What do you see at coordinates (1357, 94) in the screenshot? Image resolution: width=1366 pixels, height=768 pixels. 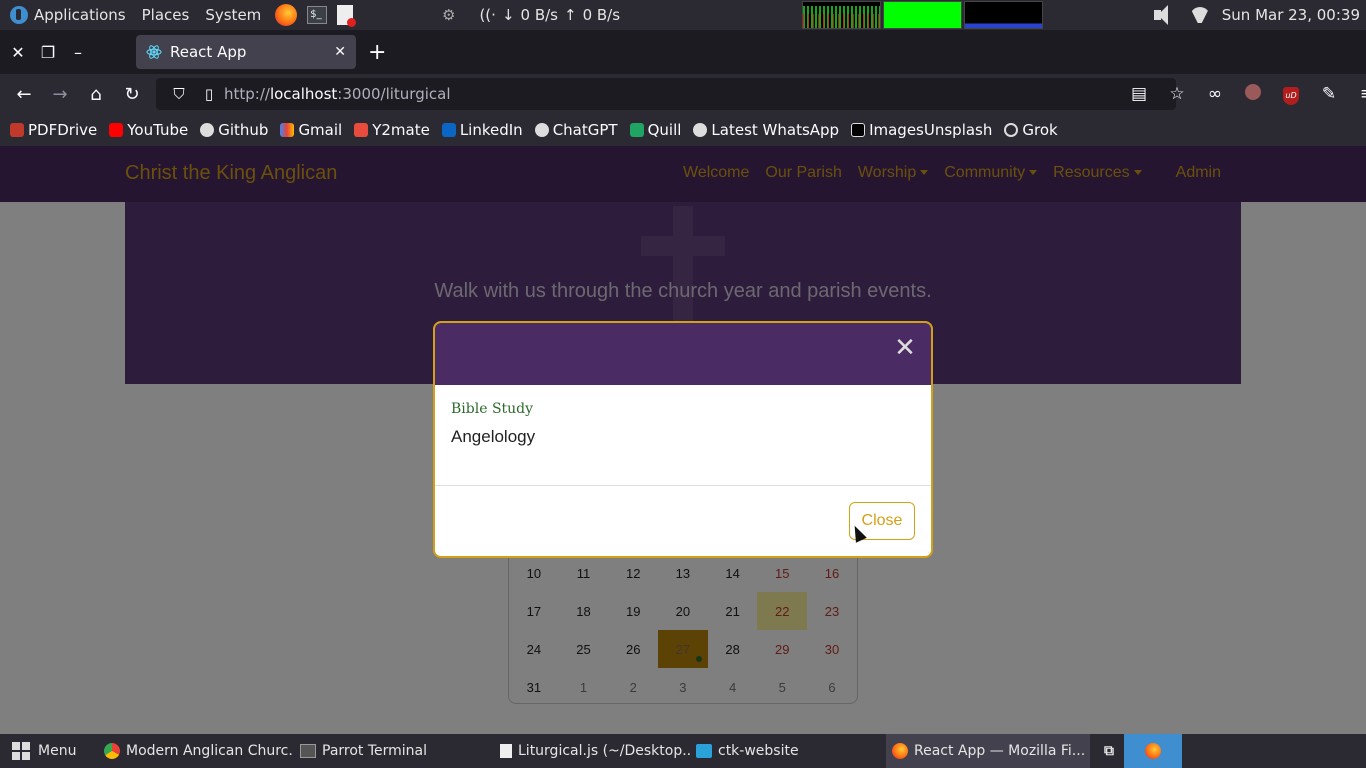 I see `hamburger-menu-icon: ≡` at bounding box center [1357, 94].